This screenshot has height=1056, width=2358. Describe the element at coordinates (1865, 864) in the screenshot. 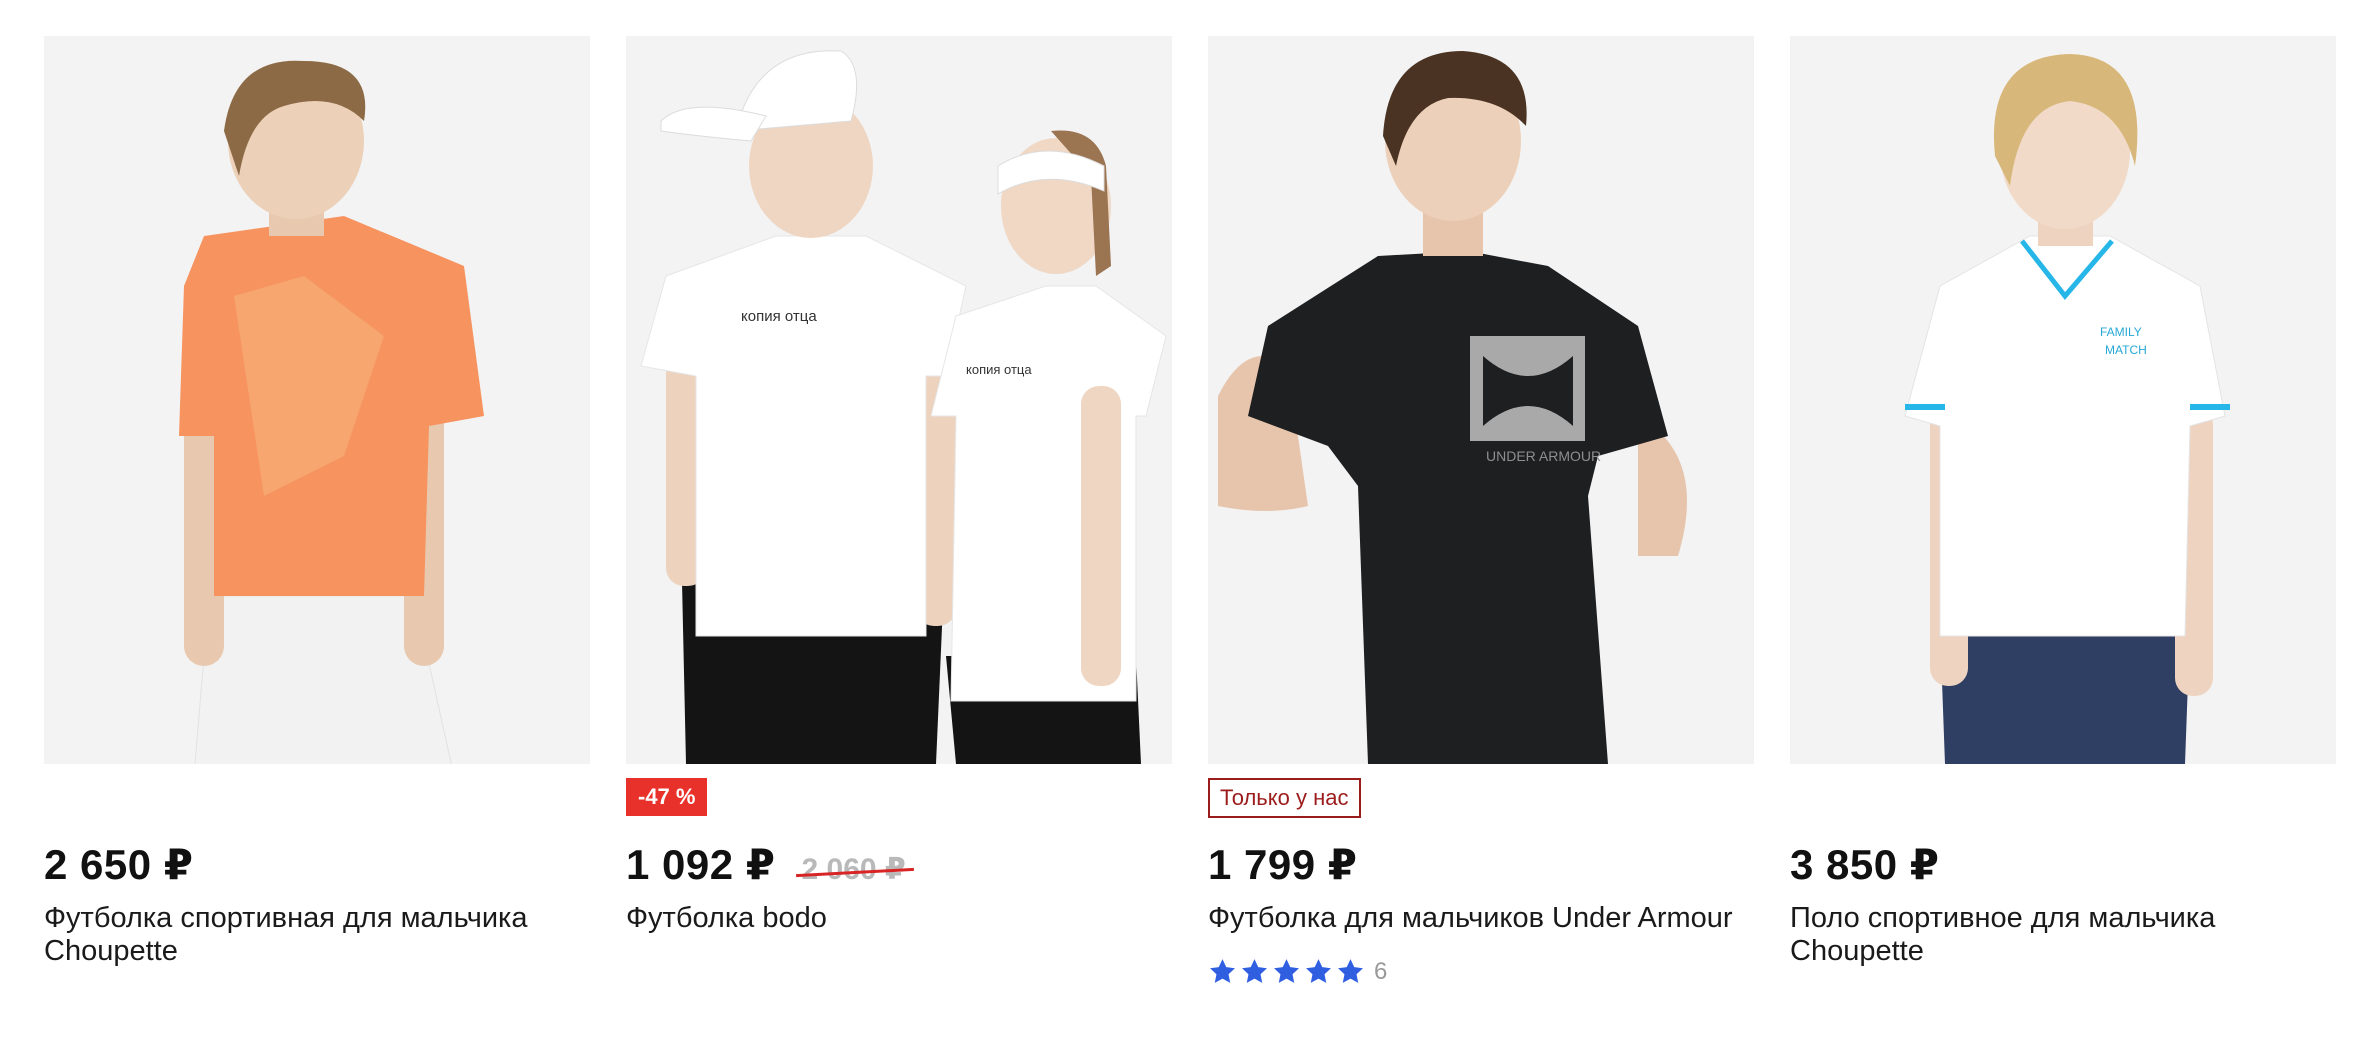

I see `price: 3 850 ₽` at that location.